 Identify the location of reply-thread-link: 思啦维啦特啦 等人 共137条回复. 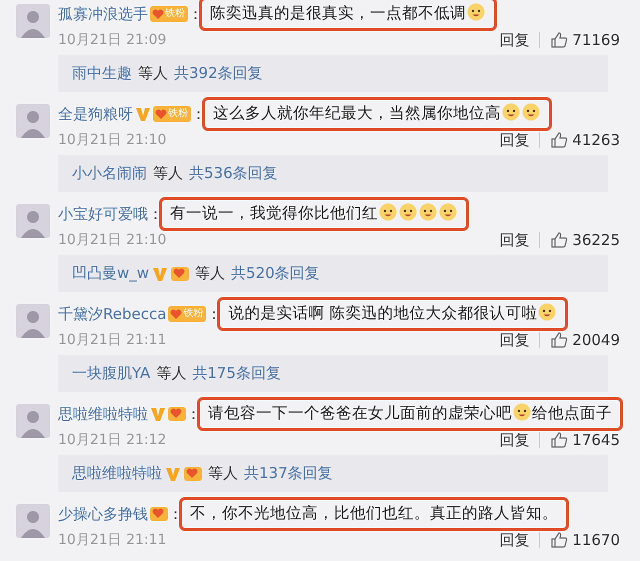
(333, 473).